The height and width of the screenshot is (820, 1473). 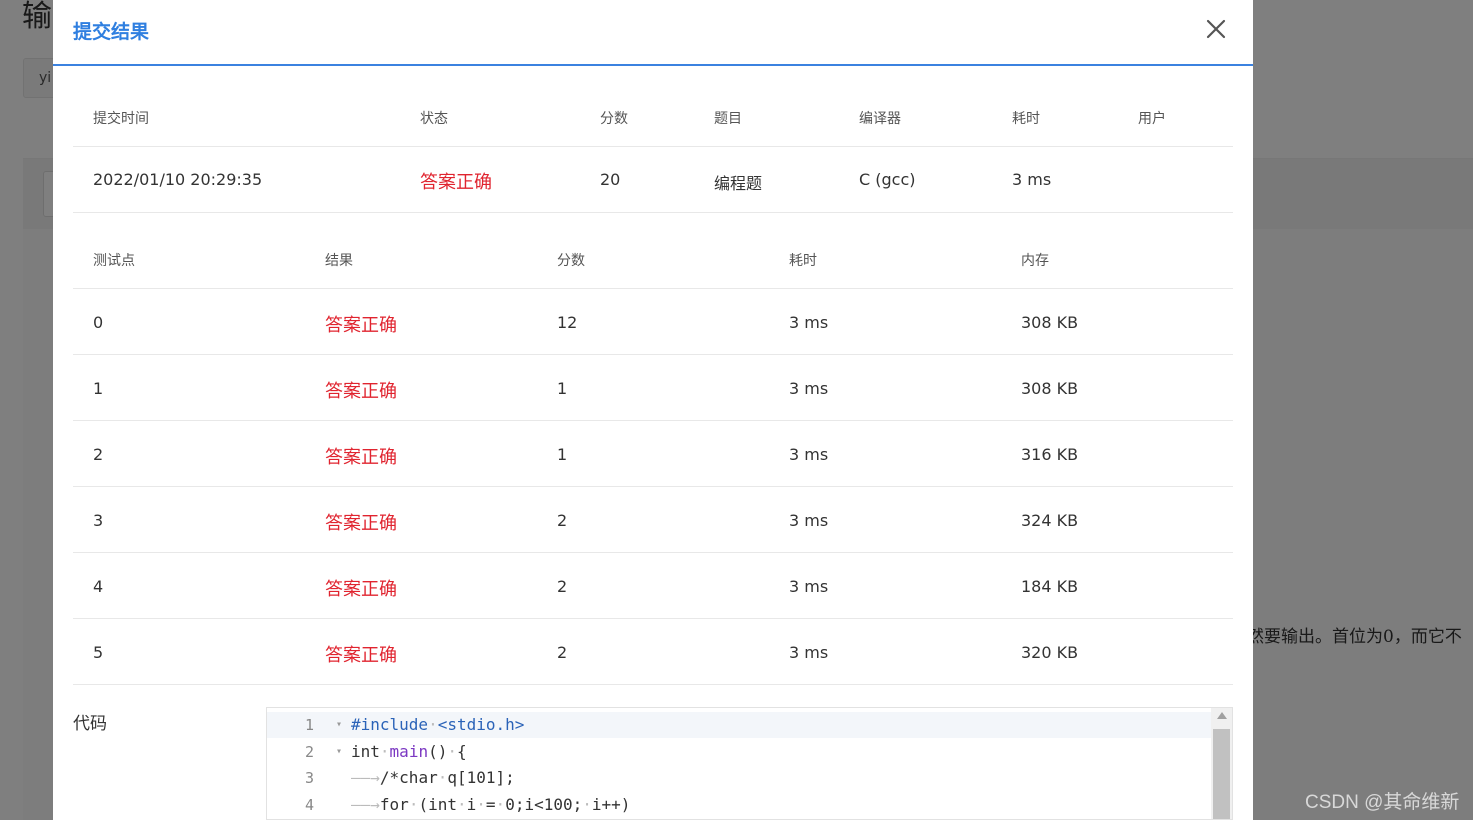 I want to click on compiler-name: C (gcc), so click(x=887, y=179).